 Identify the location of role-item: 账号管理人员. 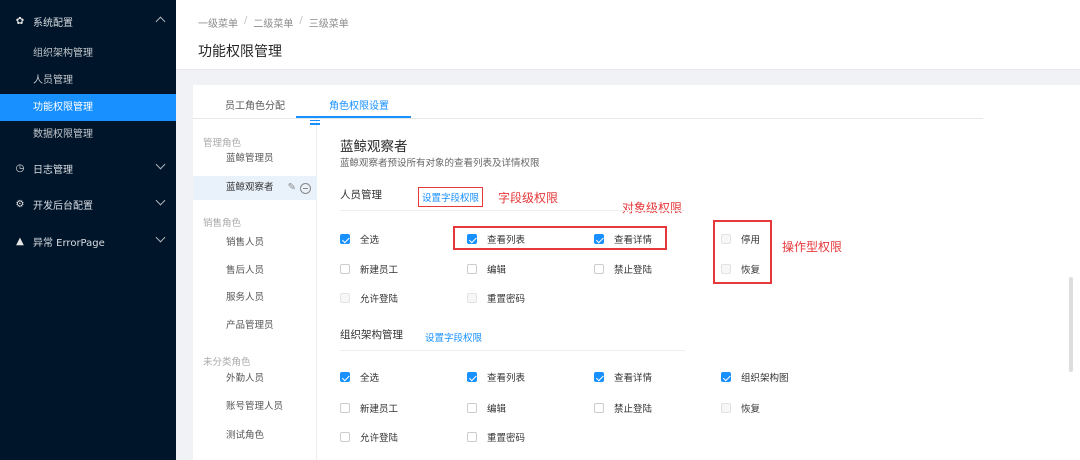
(255, 407).